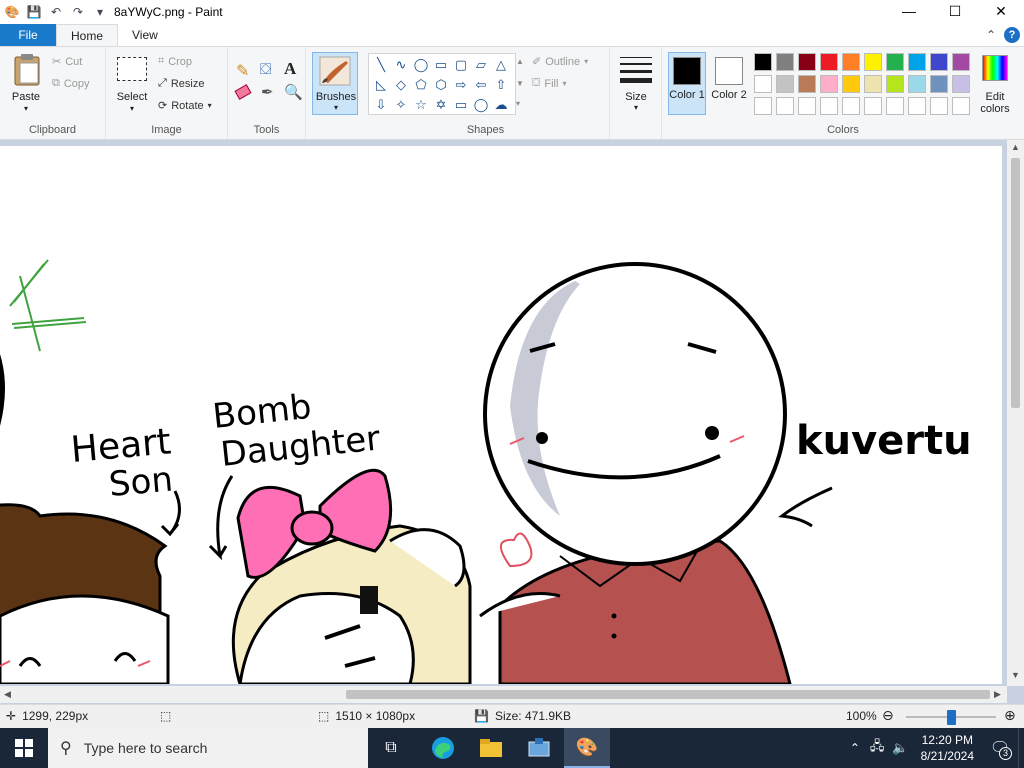  I want to click on shape-diamond-icon: ◇, so click(401, 85).